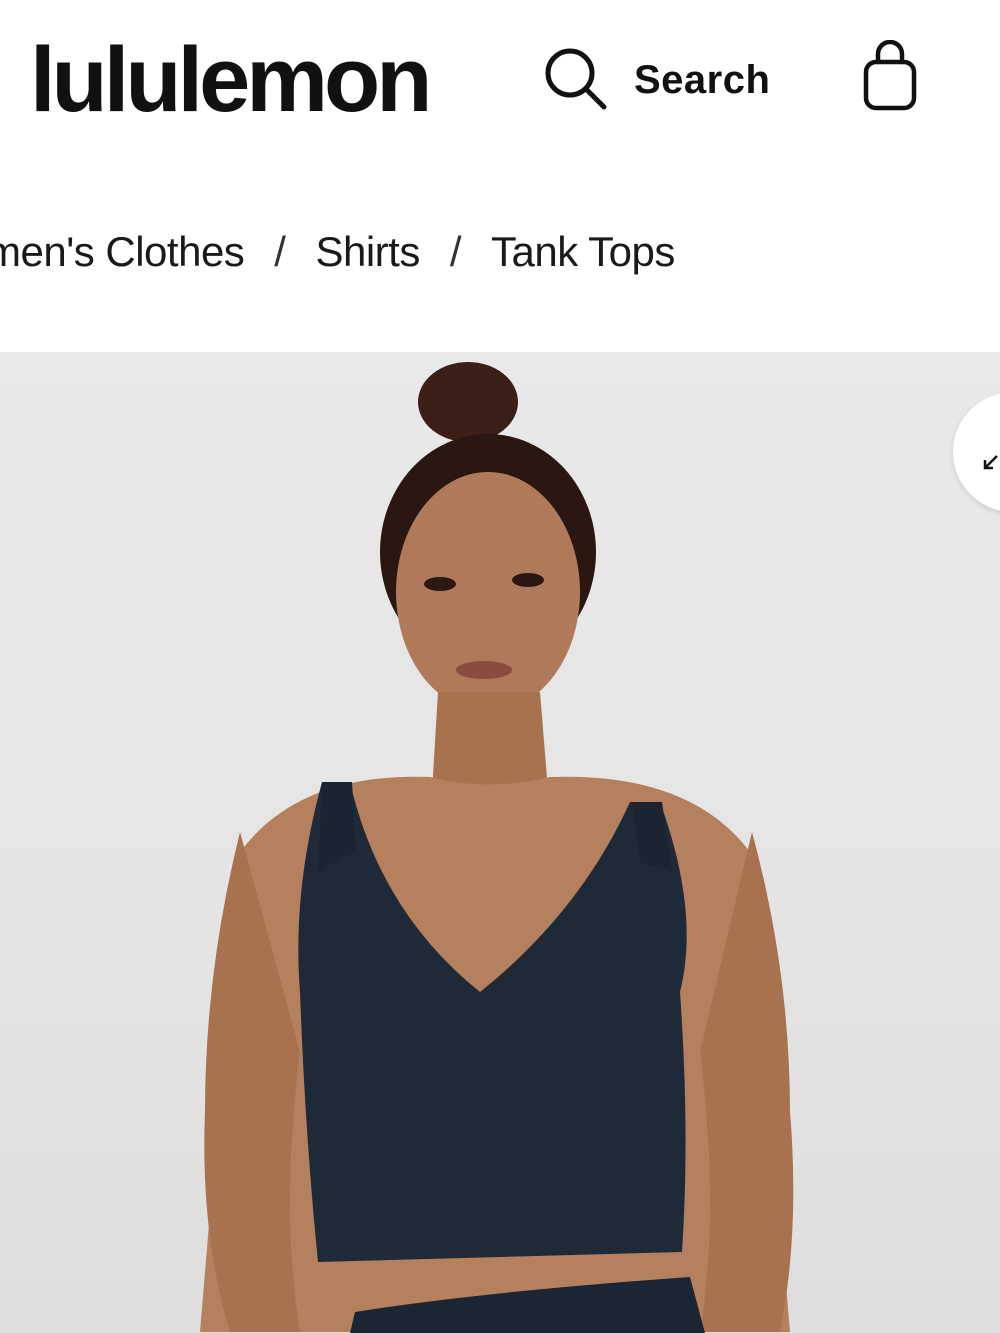 This screenshot has height=1333, width=1000. I want to click on search-button: Search, so click(656, 80).